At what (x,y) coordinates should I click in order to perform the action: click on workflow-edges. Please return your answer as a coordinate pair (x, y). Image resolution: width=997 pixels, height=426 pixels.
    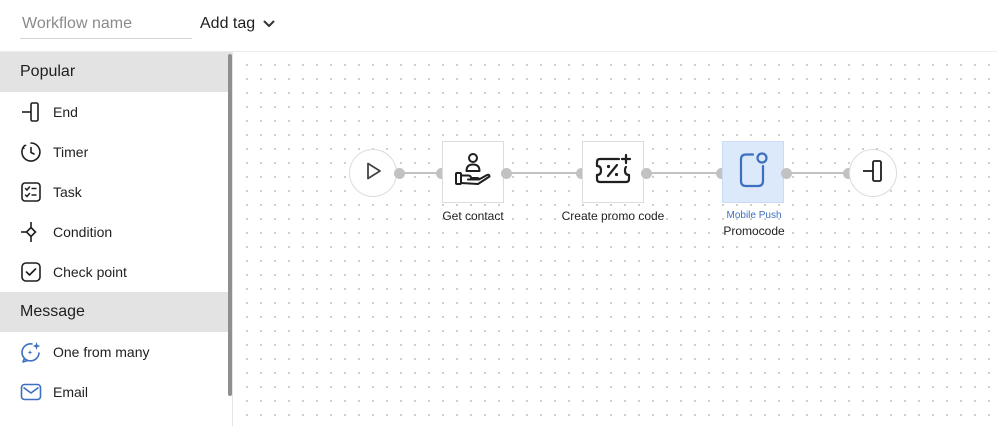
    Looking at the image, I should click on (623, 173).